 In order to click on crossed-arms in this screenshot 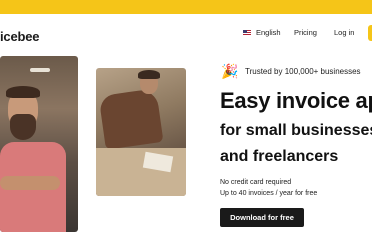, I will do `click(30, 183)`.